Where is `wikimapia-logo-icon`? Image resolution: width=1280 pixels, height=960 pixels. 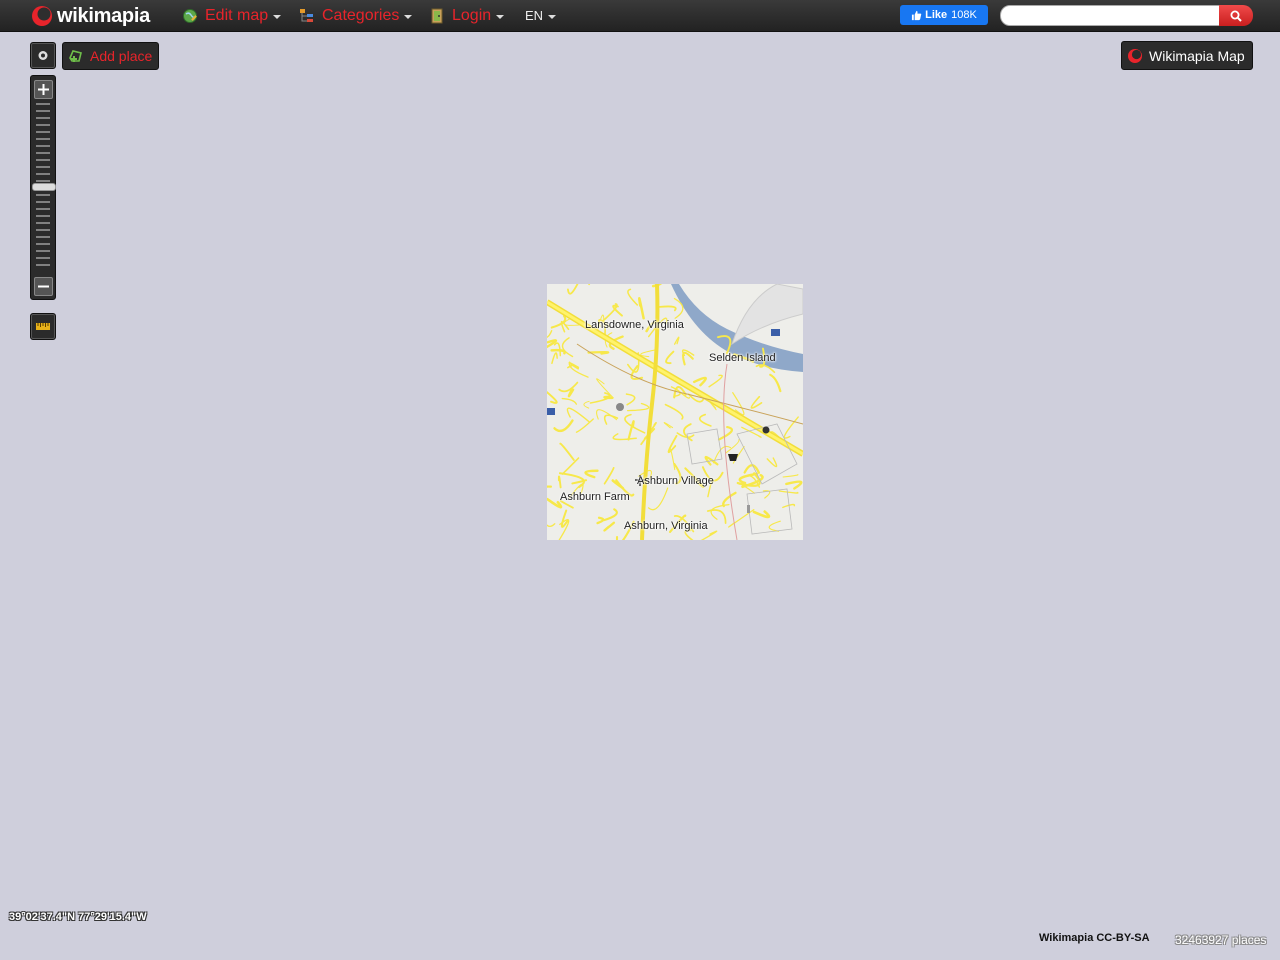
wikimapia-logo-icon is located at coordinates (42, 16).